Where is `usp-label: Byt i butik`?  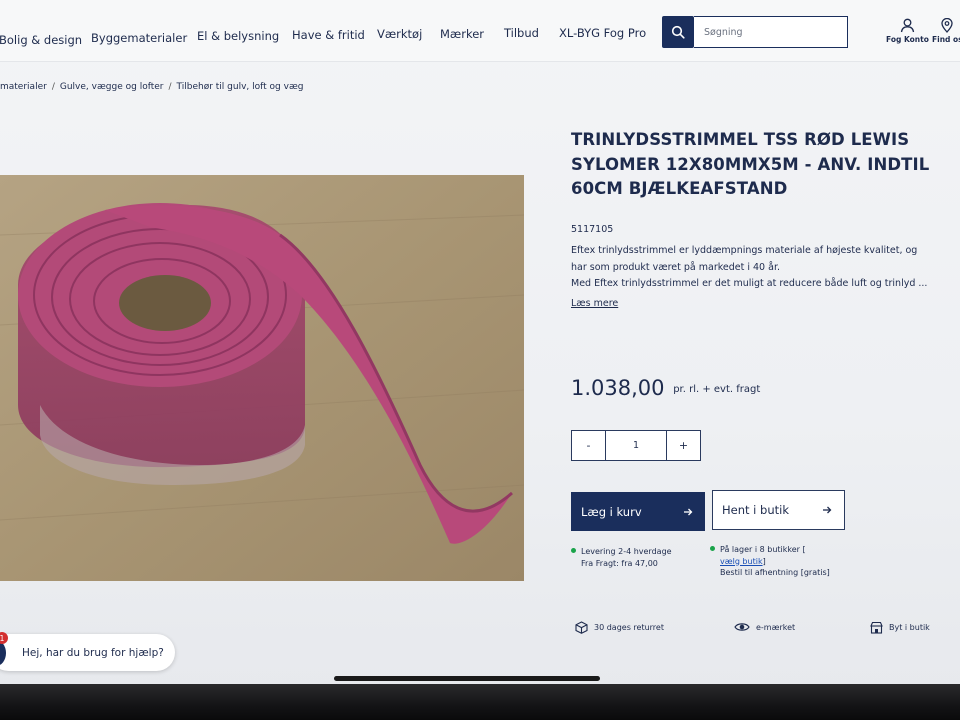
usp-label: Byt i butik is located at coordinates (909, 627).